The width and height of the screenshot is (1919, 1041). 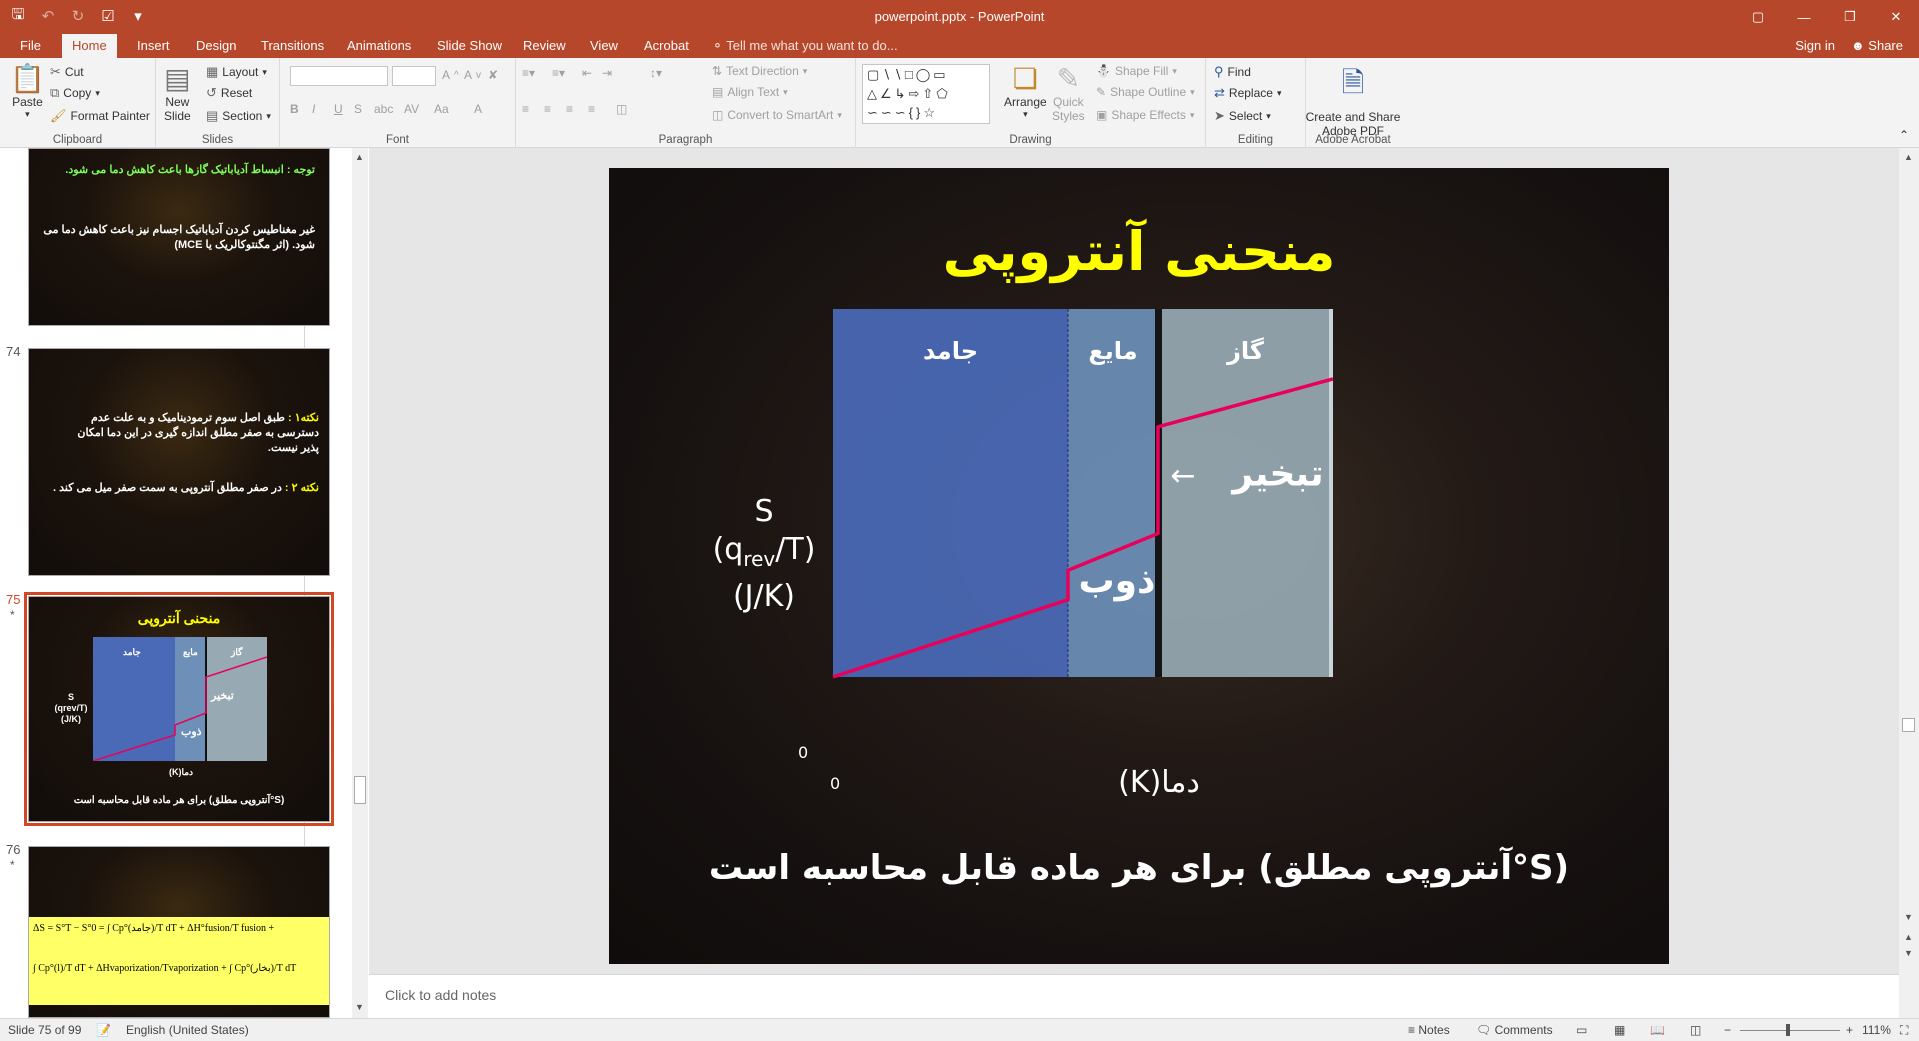 What do you see at coordinates (544, 46) in the screenshot?
I see `tab-review: Review` at bounding box center [544, 46].